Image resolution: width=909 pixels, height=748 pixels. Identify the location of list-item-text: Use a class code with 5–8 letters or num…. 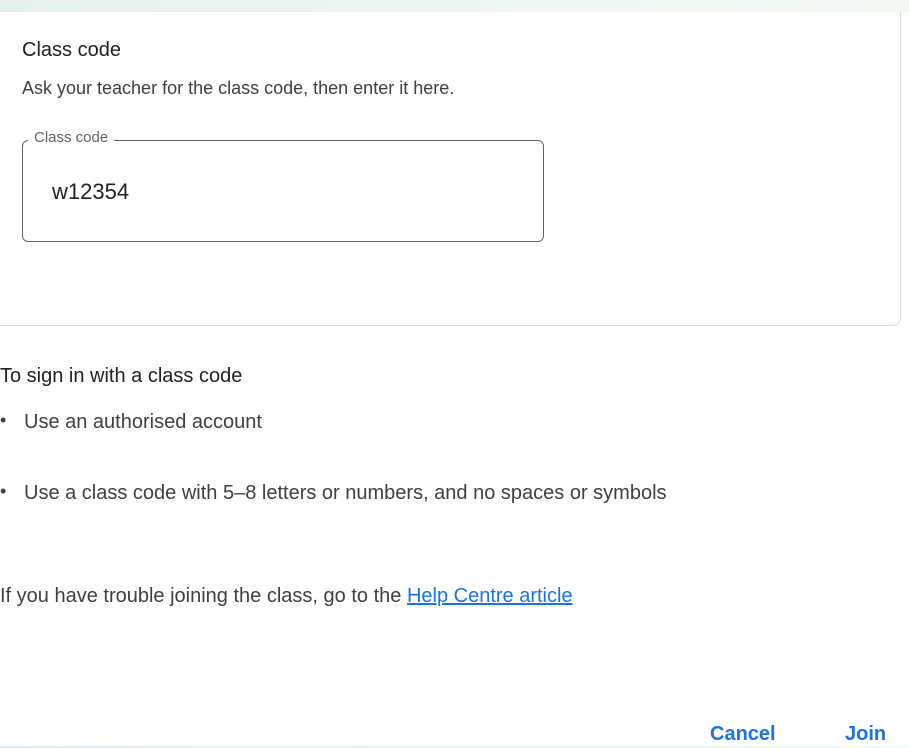
(345, 493).